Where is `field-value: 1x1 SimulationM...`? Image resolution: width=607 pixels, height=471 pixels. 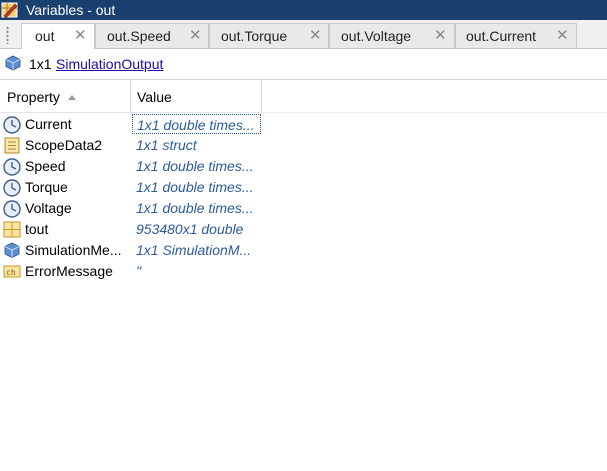 field-value: 1x1 SimulationM... is located at coordinates (196, 250).